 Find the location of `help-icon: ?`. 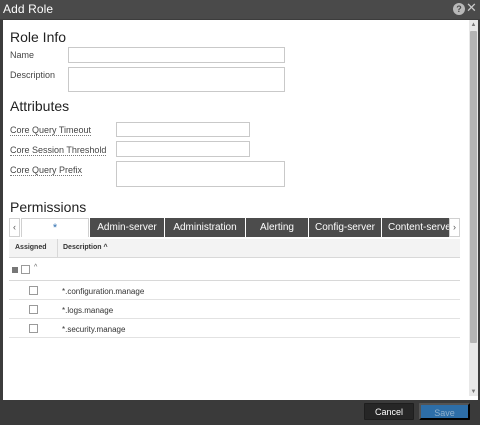

help-icon: ? is located at coordinates (459, 9).